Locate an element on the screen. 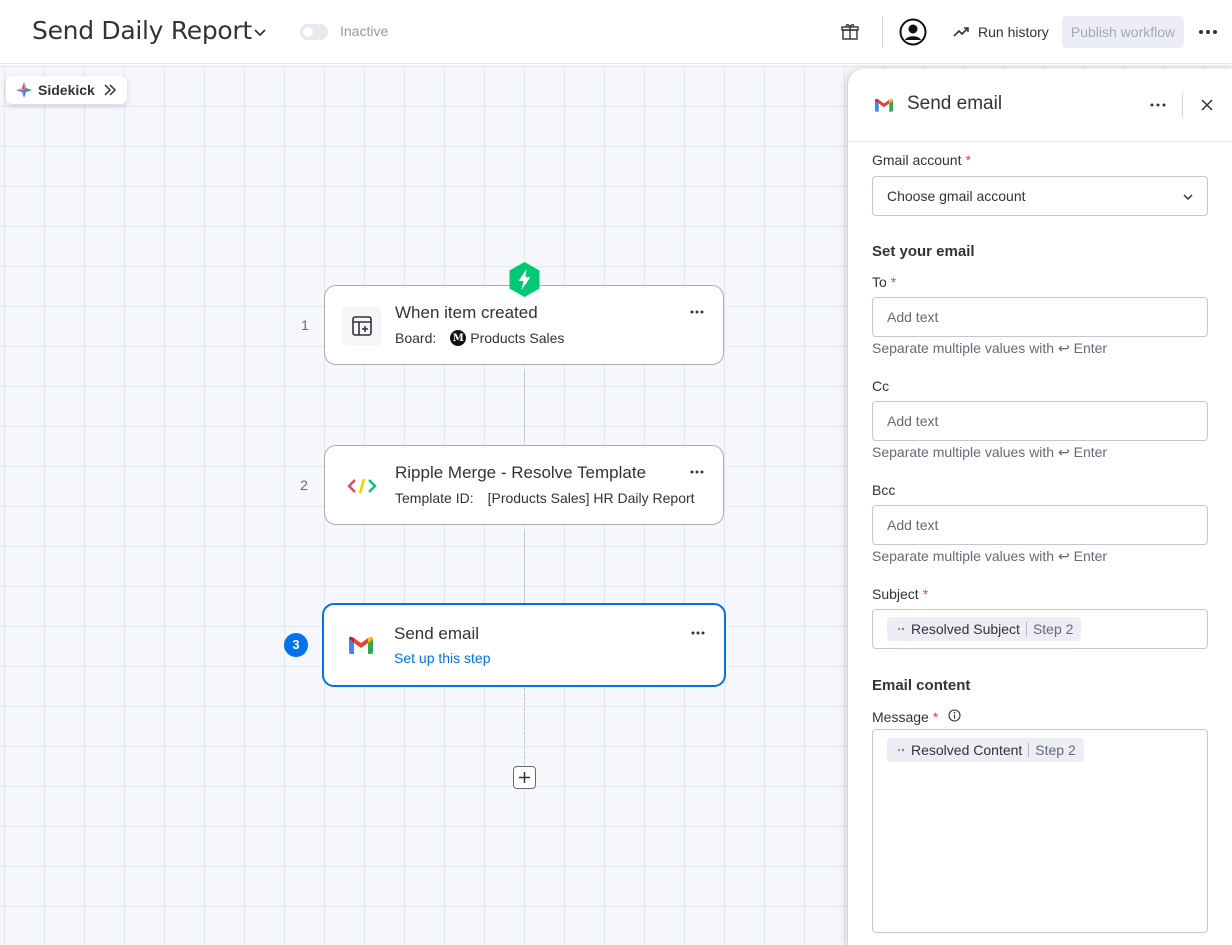 This screenshot has width=1232, height=945. connector-dashed is located at coordinates (524, 726).